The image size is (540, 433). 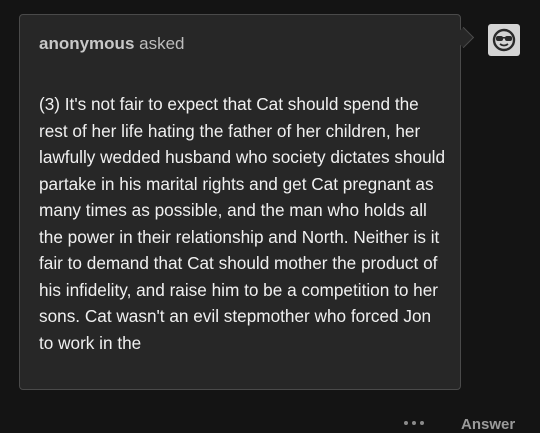 I want to click on answer-button: Answer, so click(x=488, y=424).